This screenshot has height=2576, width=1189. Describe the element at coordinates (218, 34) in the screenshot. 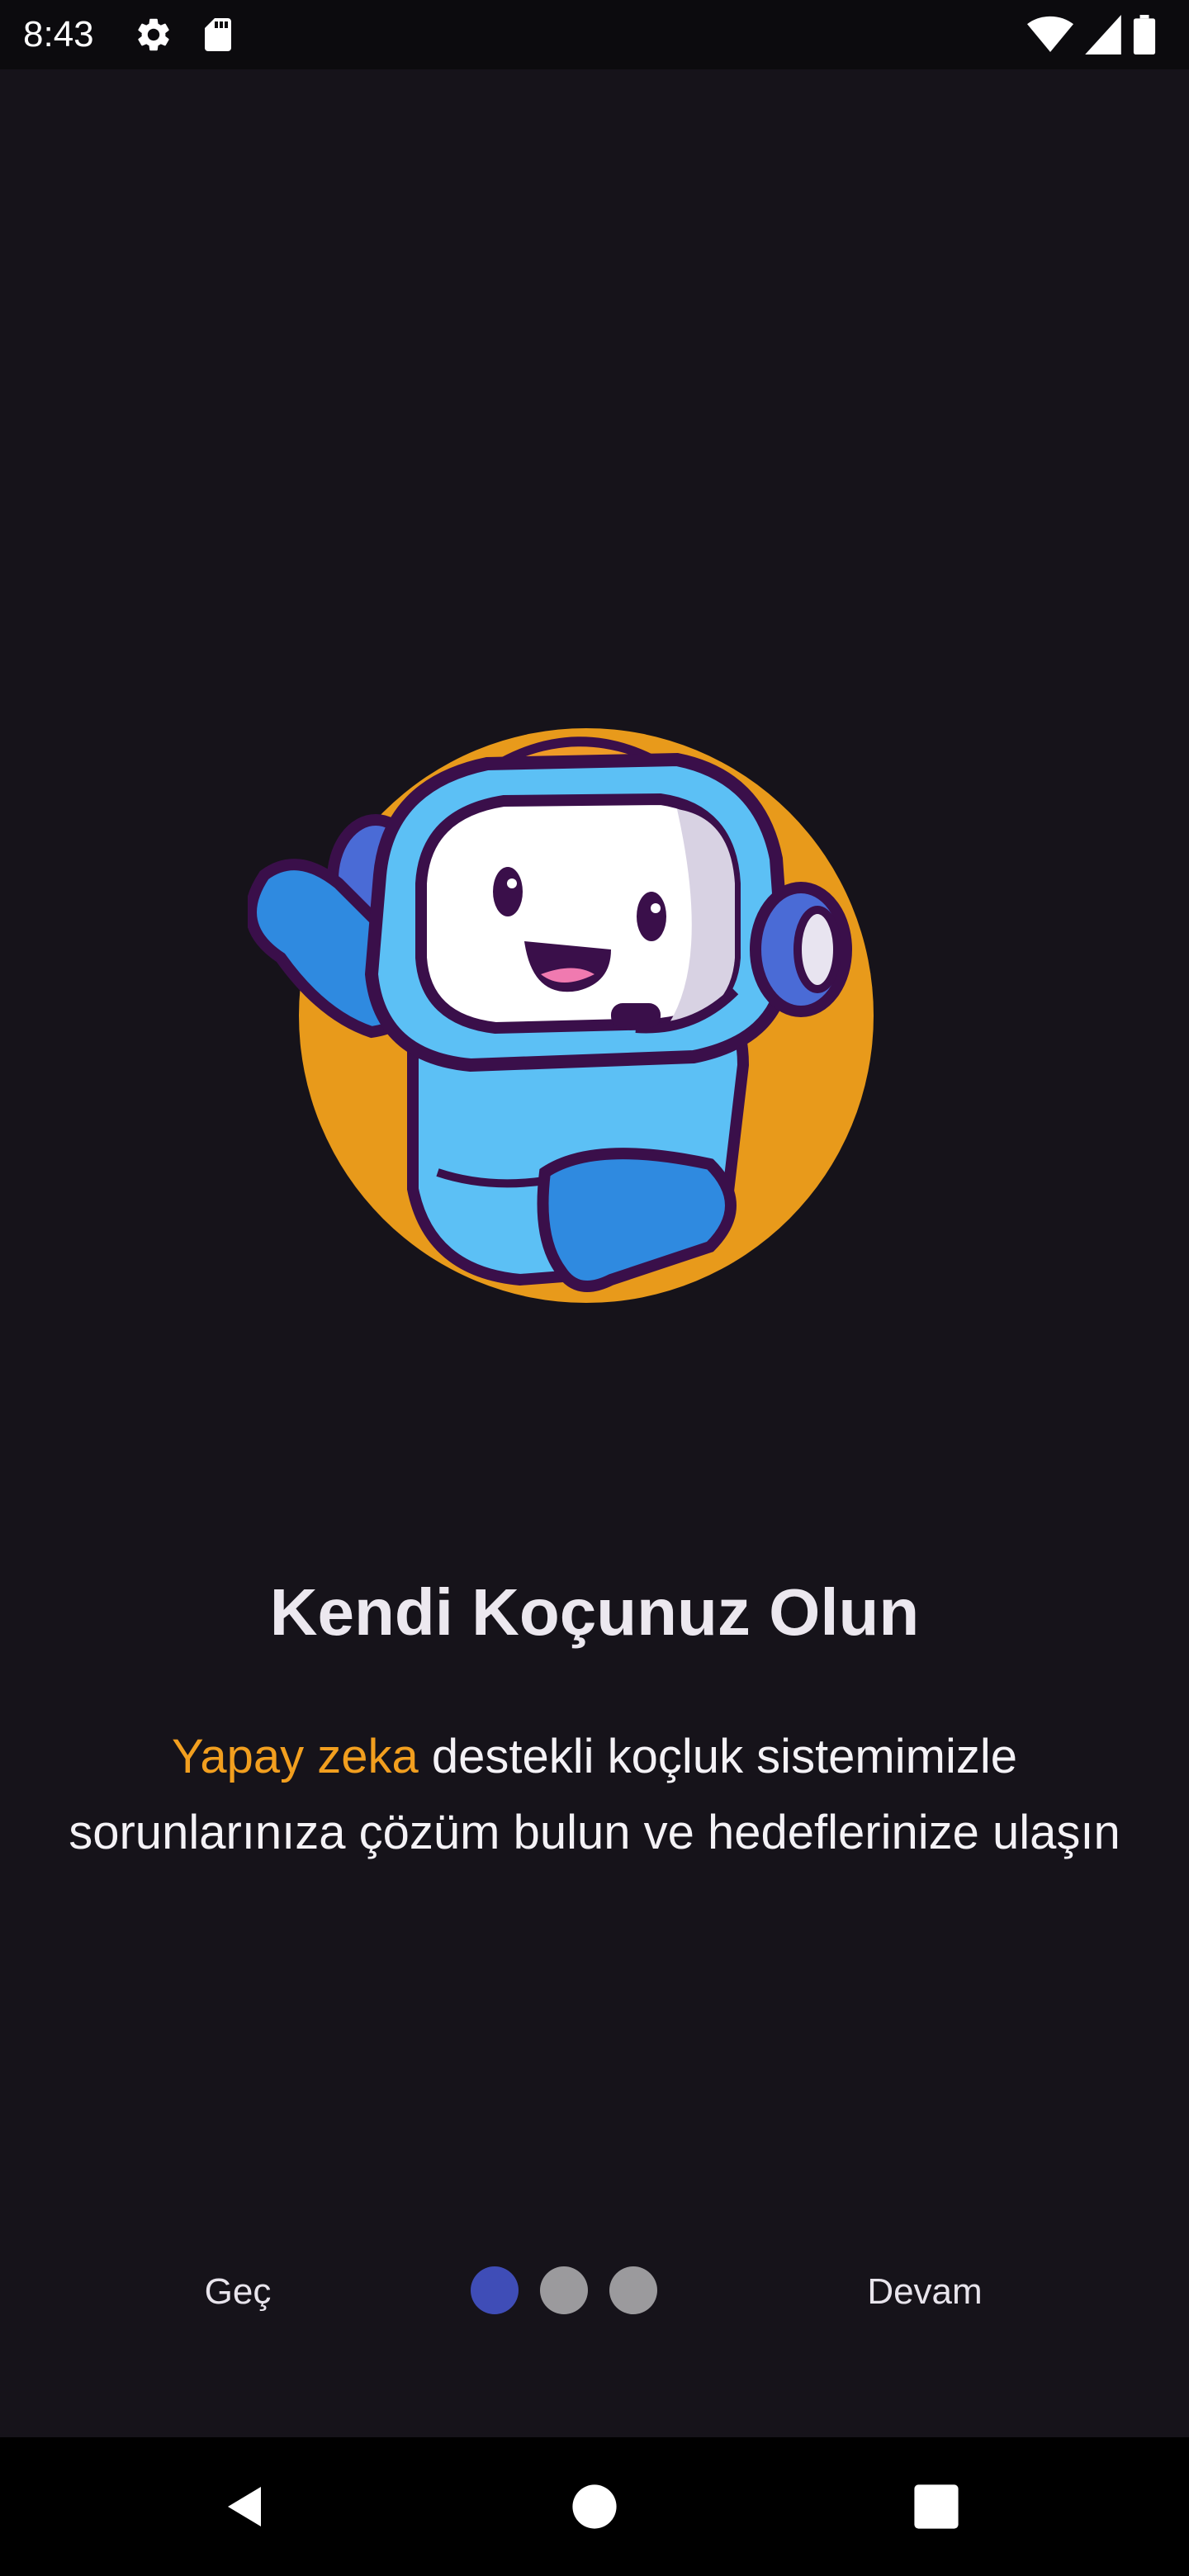

I see `sd-card-icon` at that location.